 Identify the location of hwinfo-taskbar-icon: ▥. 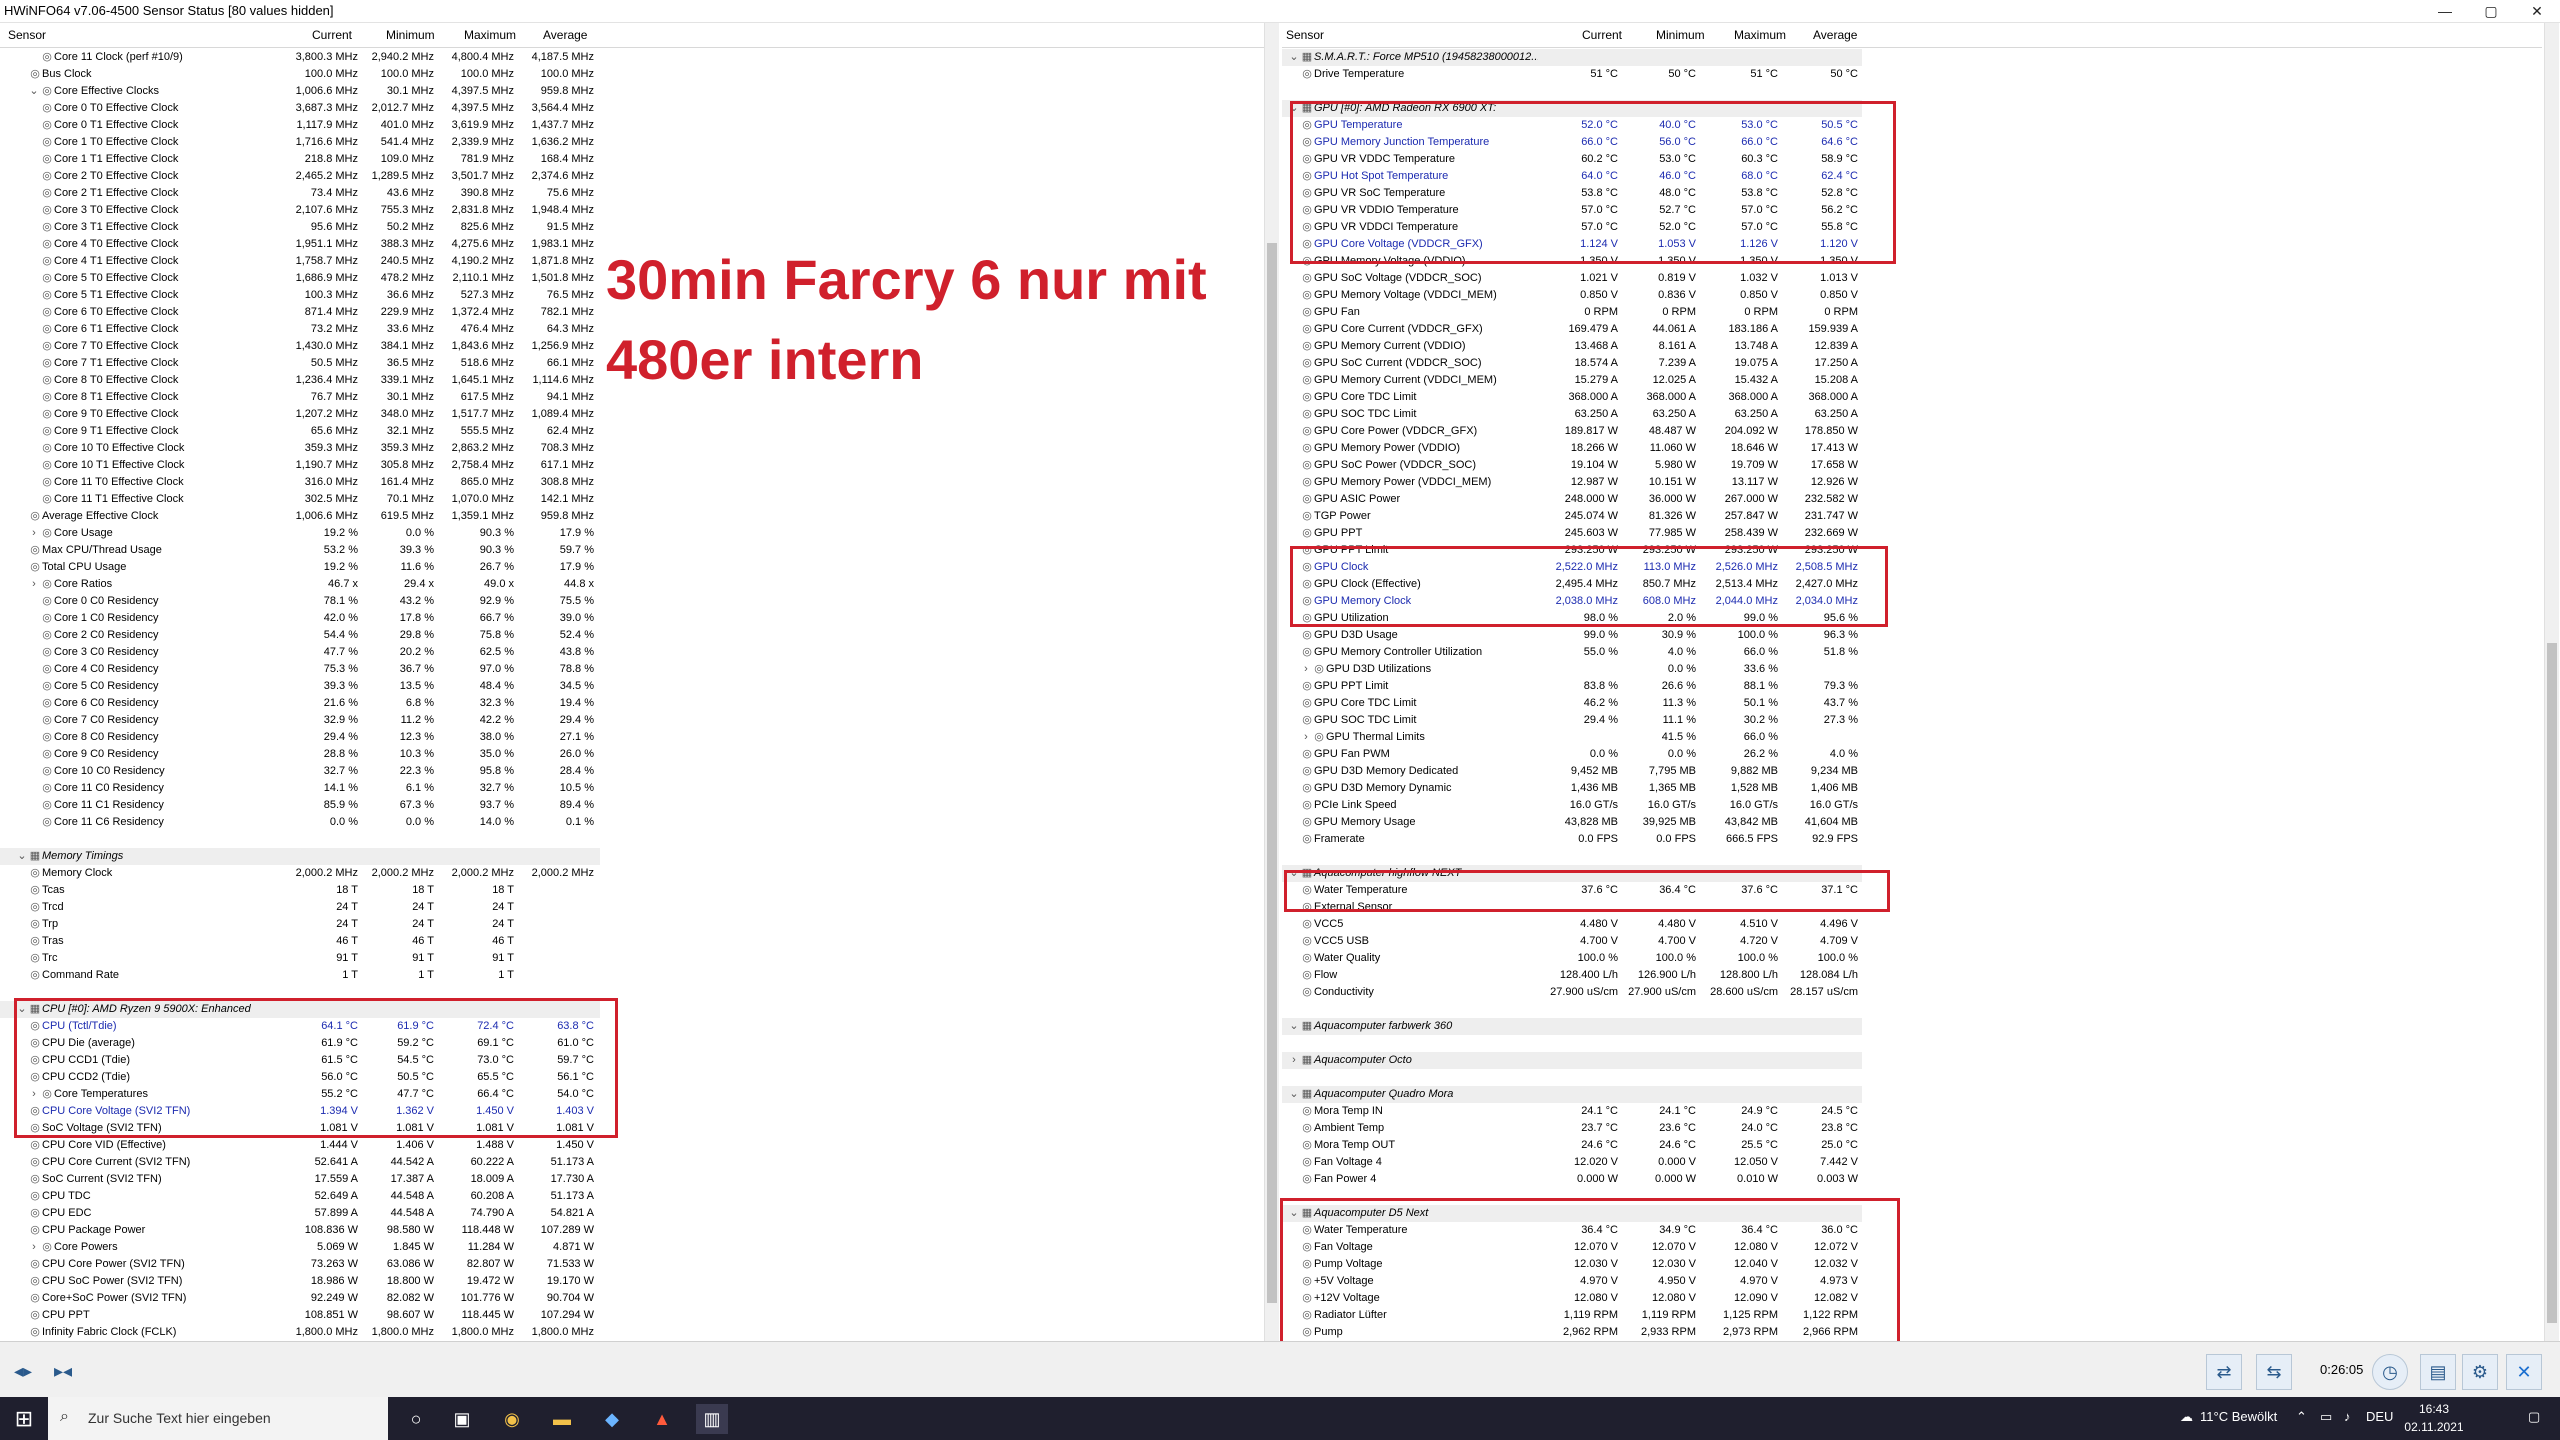
(712, 1419).